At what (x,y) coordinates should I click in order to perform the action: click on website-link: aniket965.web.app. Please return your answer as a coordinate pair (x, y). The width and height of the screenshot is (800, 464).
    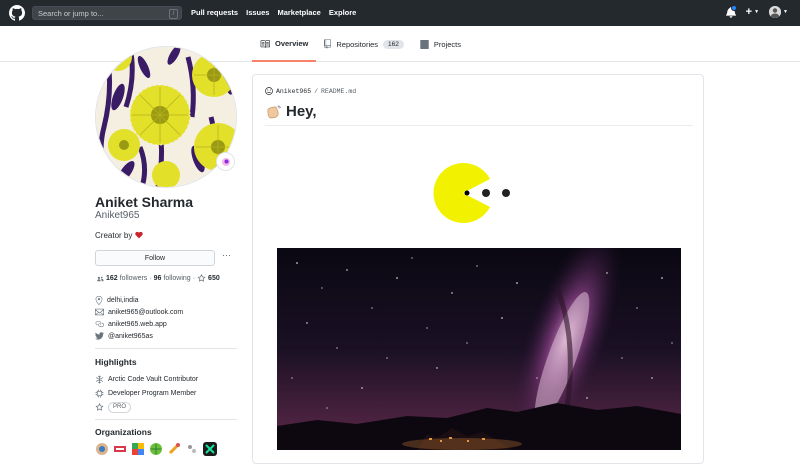
    Looking at the image, I should click on (137, 324).